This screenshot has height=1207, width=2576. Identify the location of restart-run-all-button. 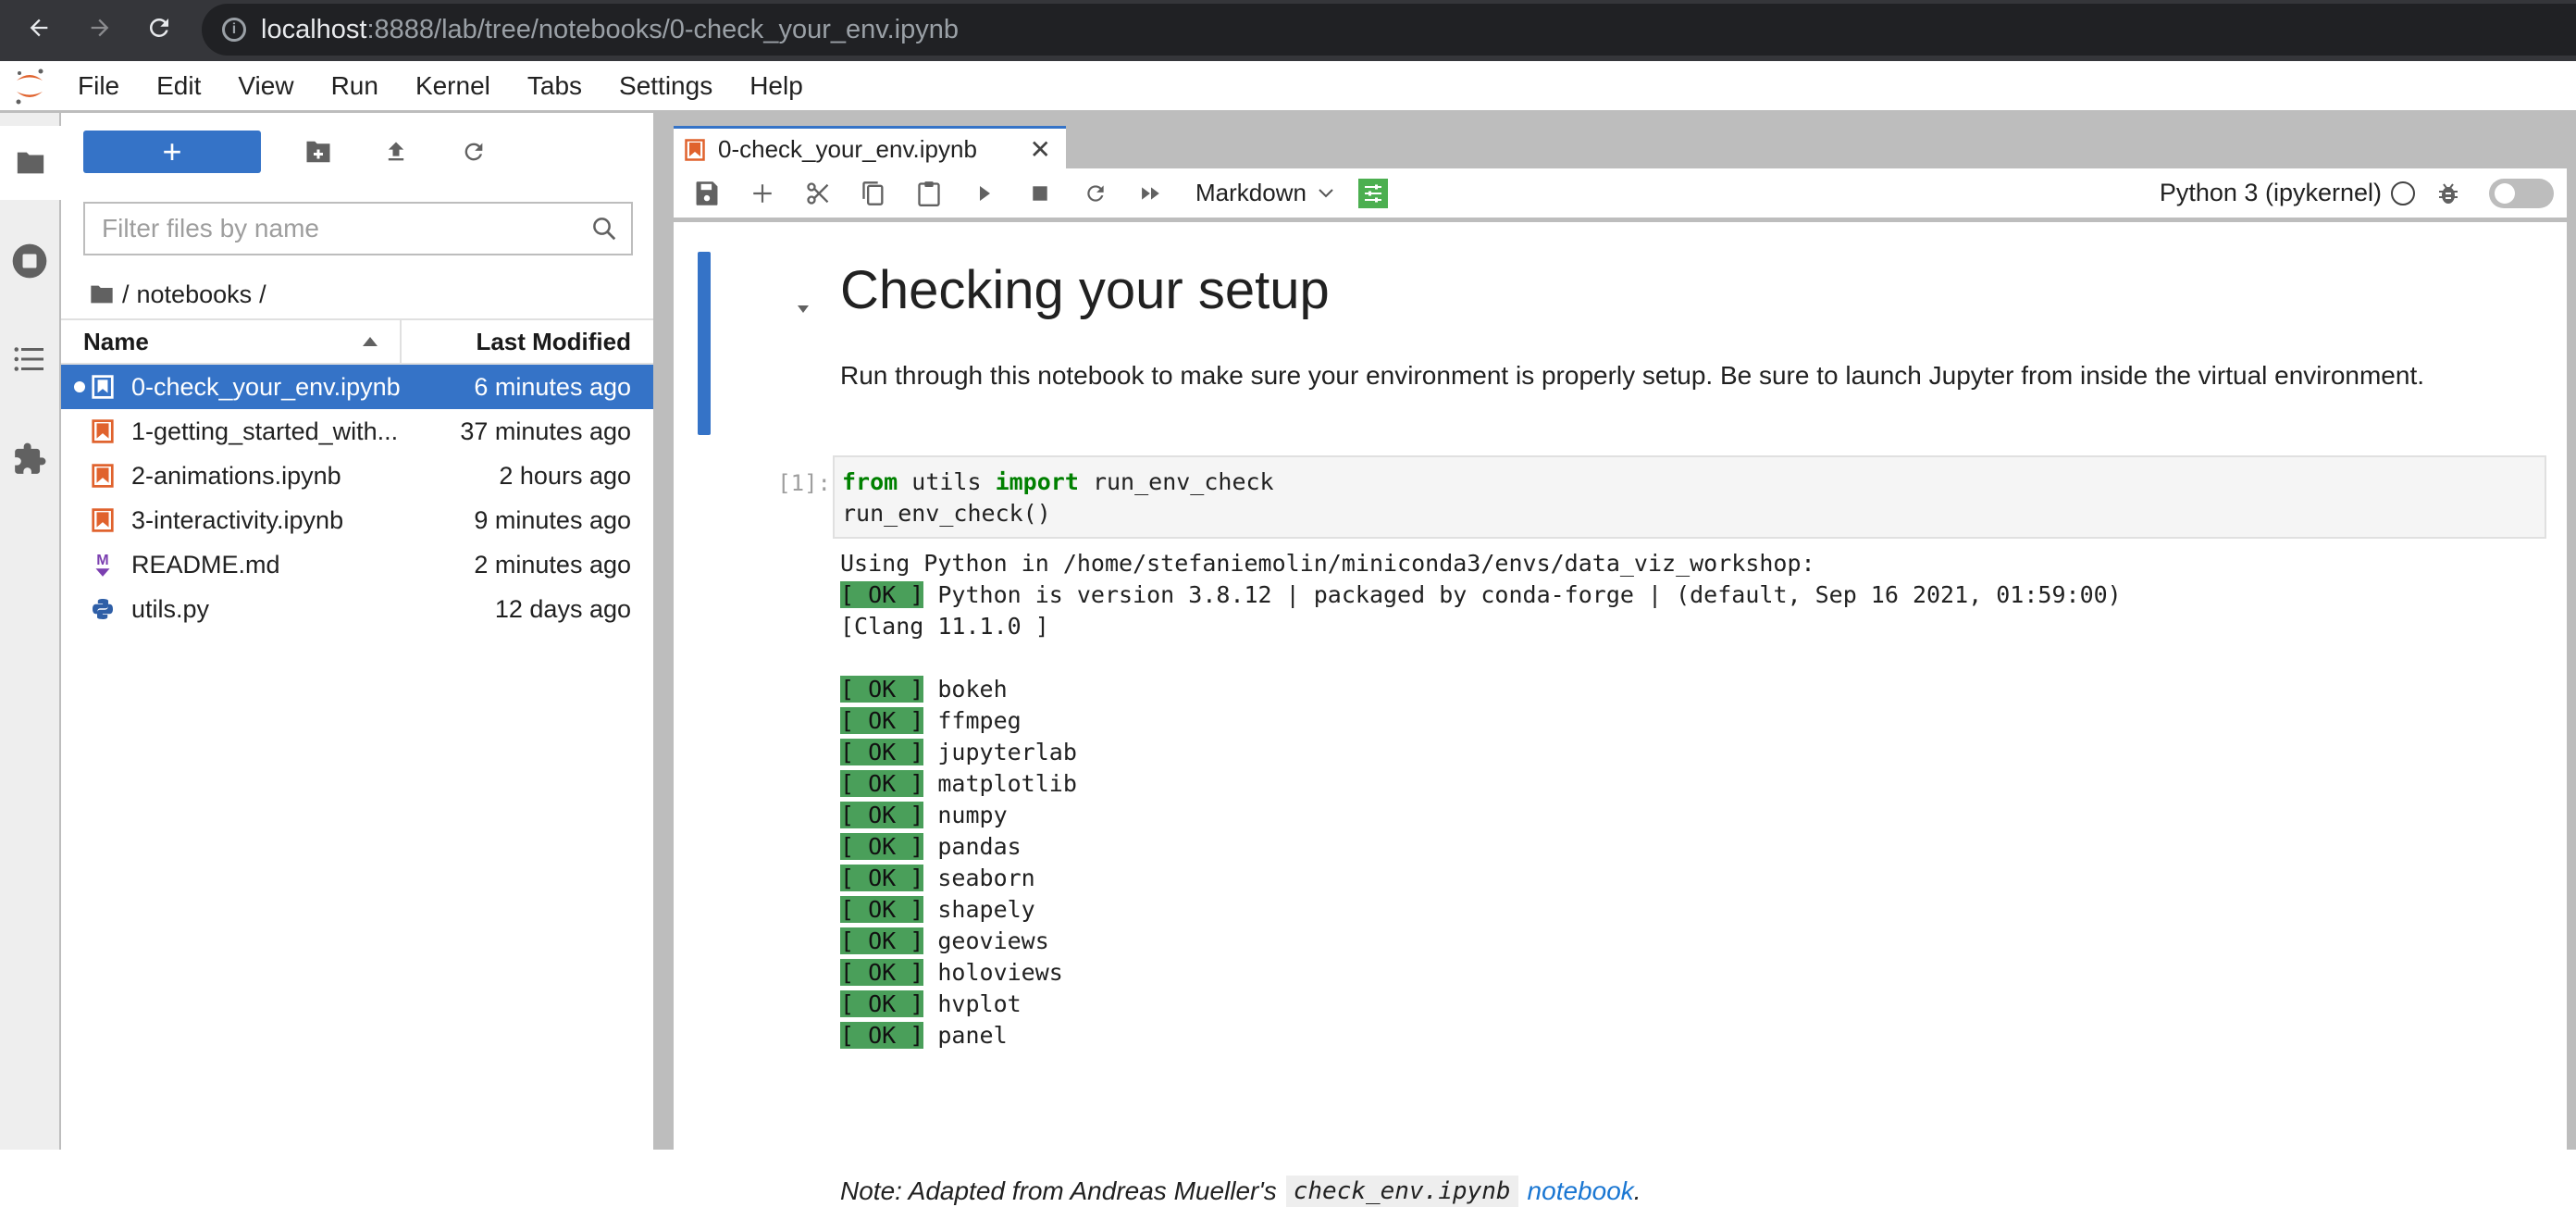
(1151, 194).